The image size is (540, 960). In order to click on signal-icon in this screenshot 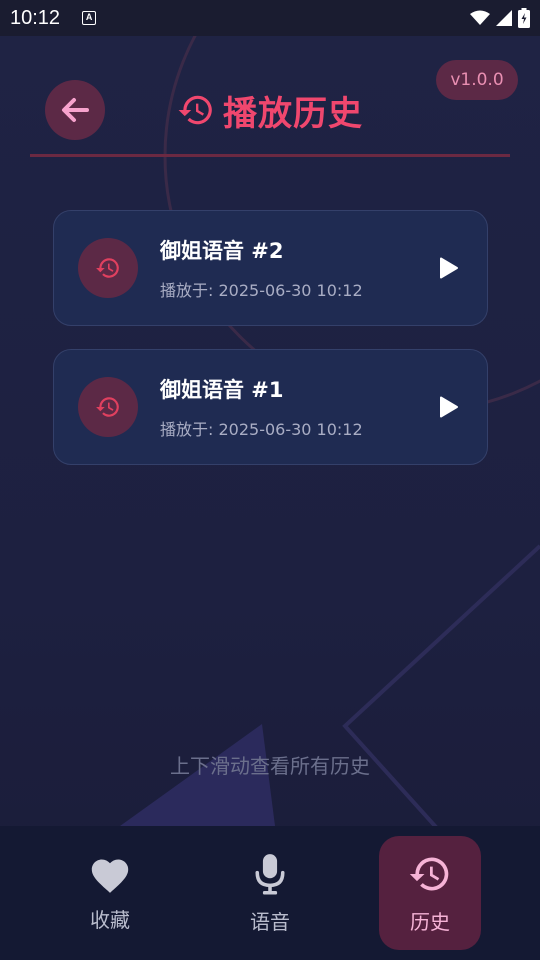, I will do `click(504, 18)`.